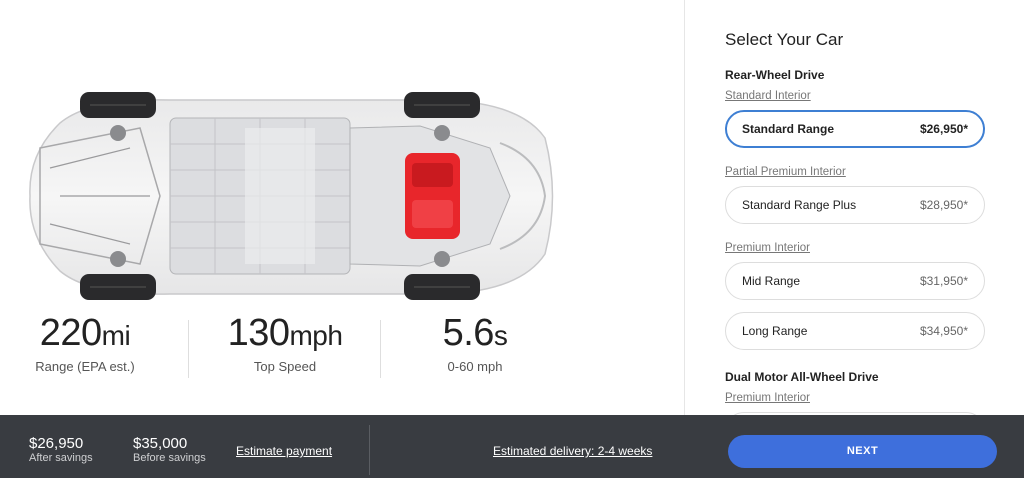  Describe the element at coordinates (284, 451) in the screenshot. I see `estimate-payment-link: Estimate payment` at that location.